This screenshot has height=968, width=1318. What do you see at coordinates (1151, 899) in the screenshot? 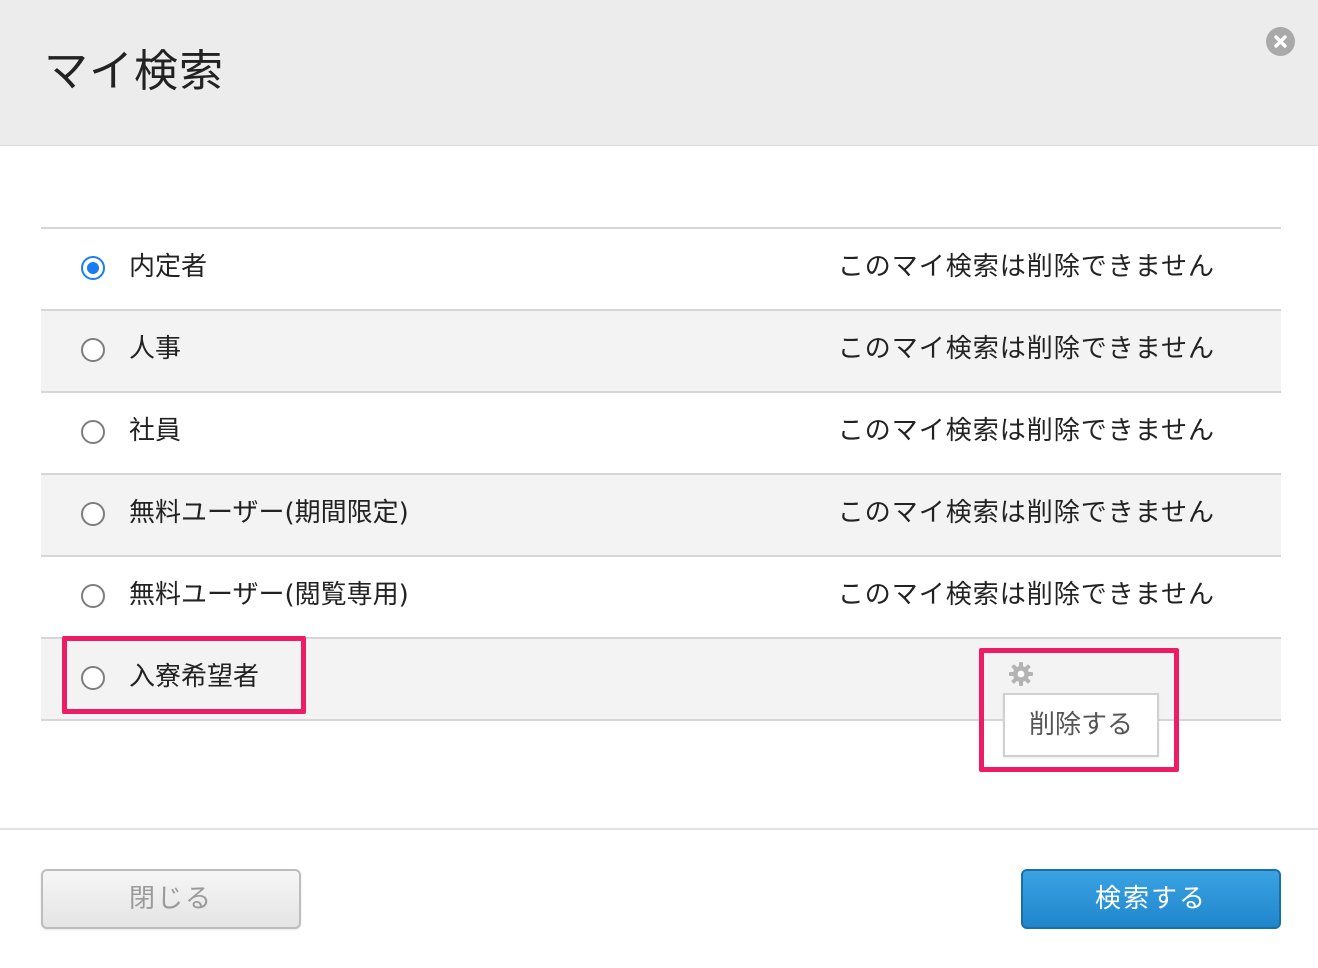
I see `search-button: 検索する` at bounding box center [1151, 899].